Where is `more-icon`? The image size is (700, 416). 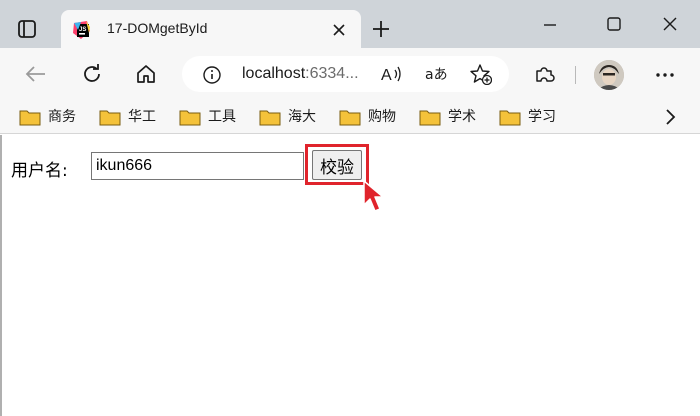 more-icon is located at coordinates (665, 75).